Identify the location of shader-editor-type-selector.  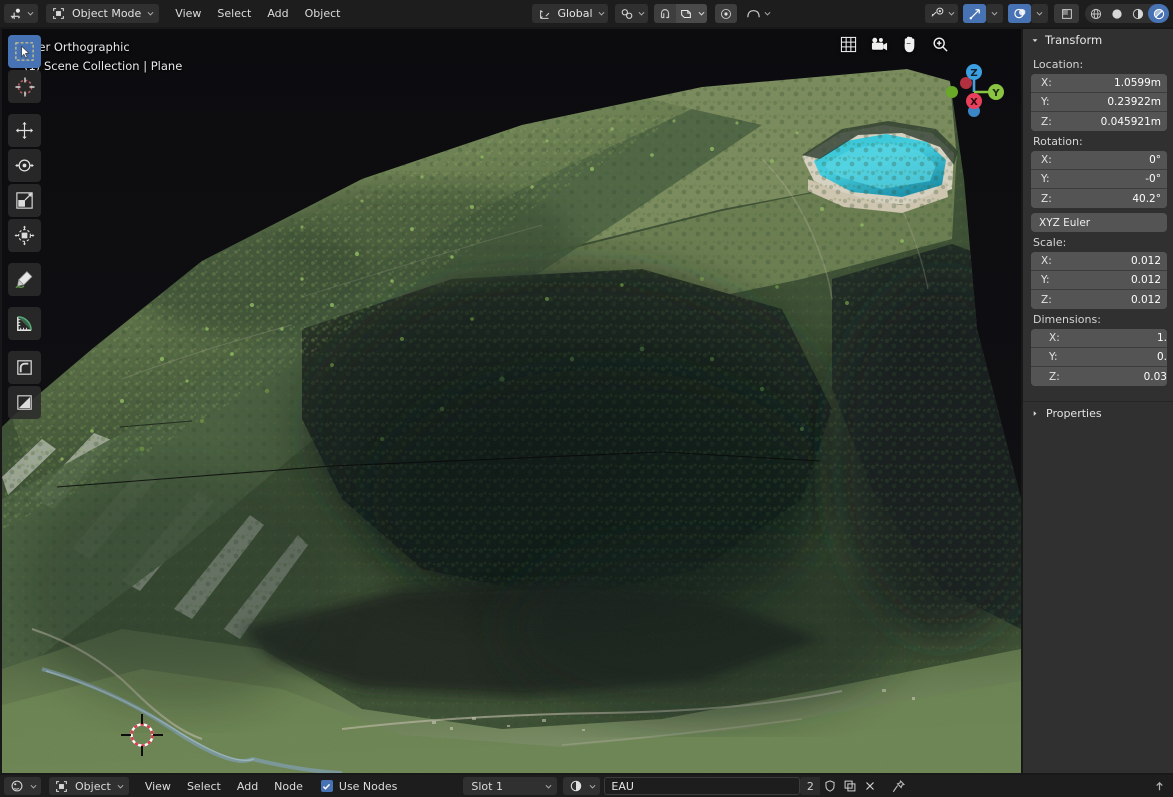
(22, 786).